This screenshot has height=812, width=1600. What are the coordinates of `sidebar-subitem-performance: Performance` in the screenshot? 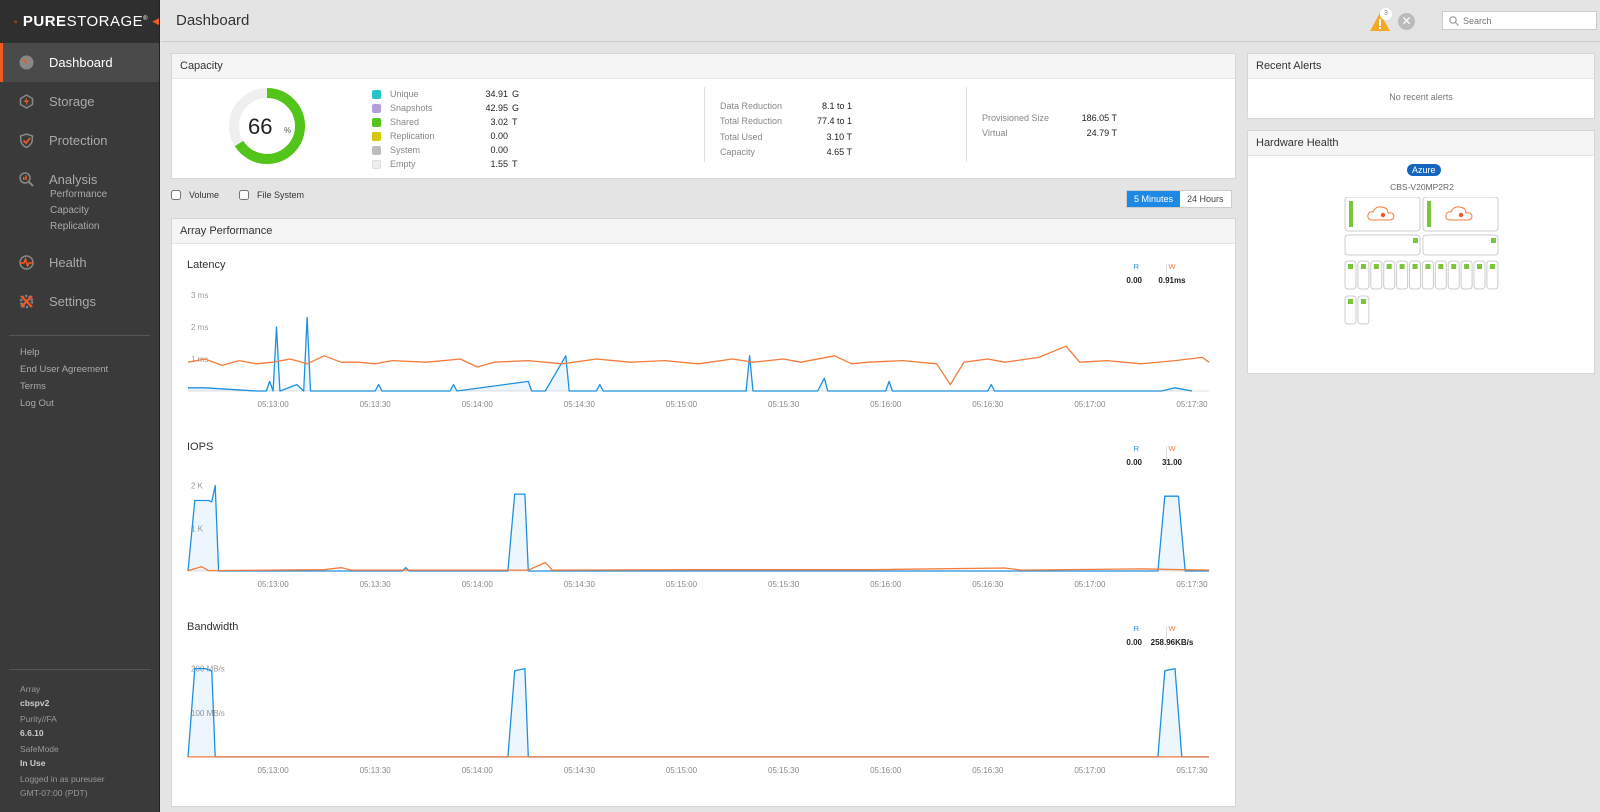 It's located at (79, 195).